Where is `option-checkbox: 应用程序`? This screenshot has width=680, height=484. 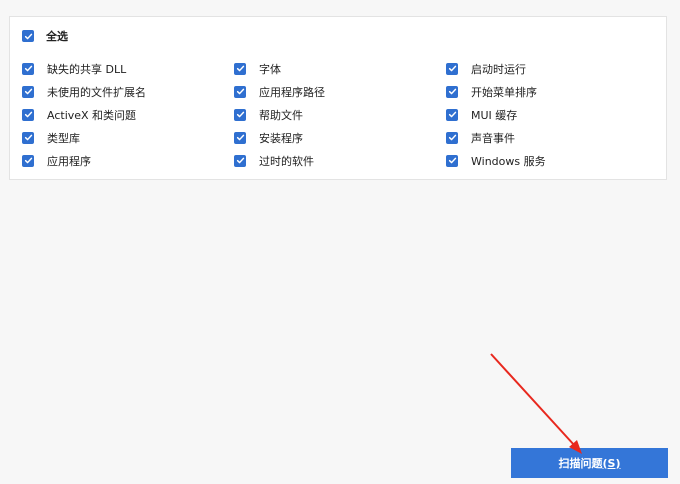 option-checkbox: 应用程序 is located at coordinates (128, 160).